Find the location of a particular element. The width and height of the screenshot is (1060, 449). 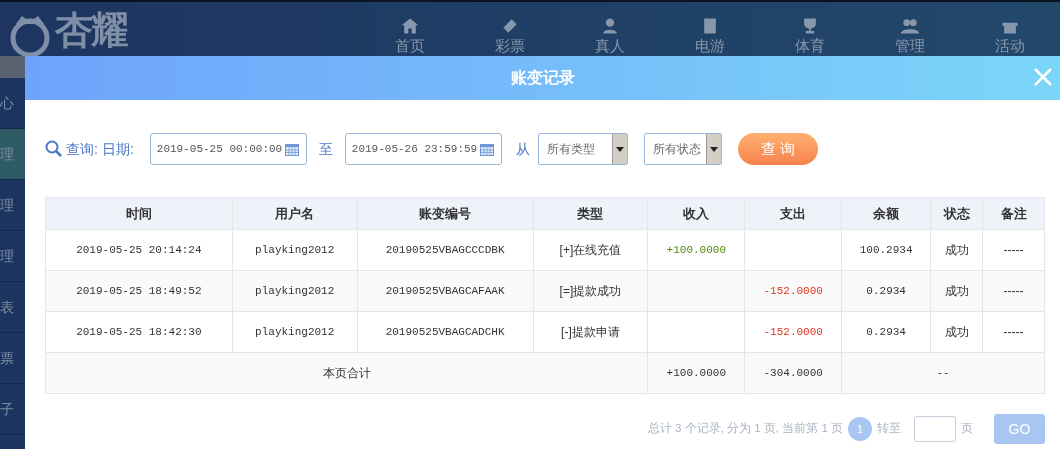

table-cell: 2019-05-25 18:49:52 is located at coordinates (139, 291).